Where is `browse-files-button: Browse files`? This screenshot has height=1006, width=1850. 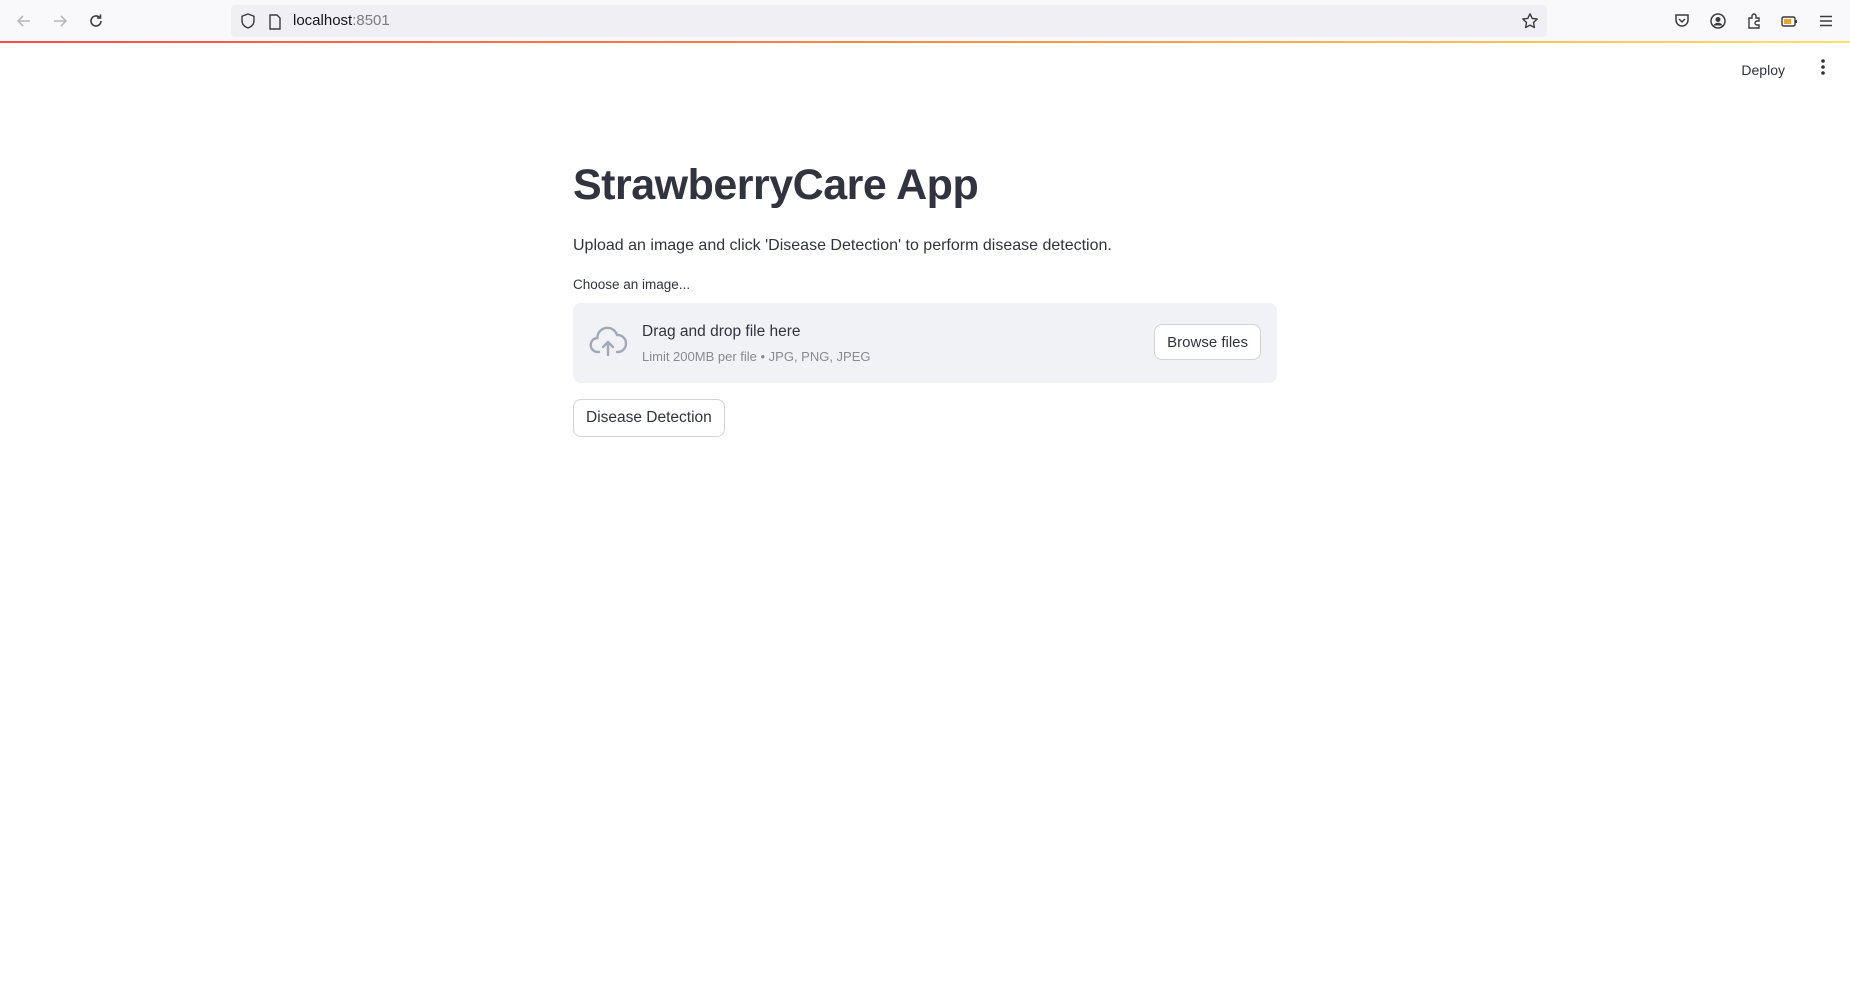
browse-files-button: Browse files is located at coordinates (1207, 342).